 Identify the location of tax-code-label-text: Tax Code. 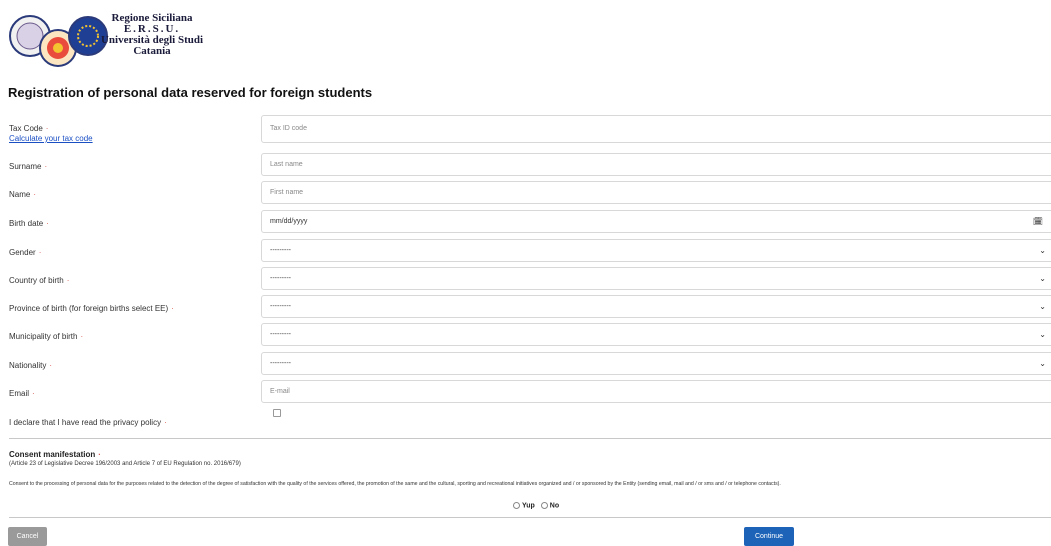
(26, 128).